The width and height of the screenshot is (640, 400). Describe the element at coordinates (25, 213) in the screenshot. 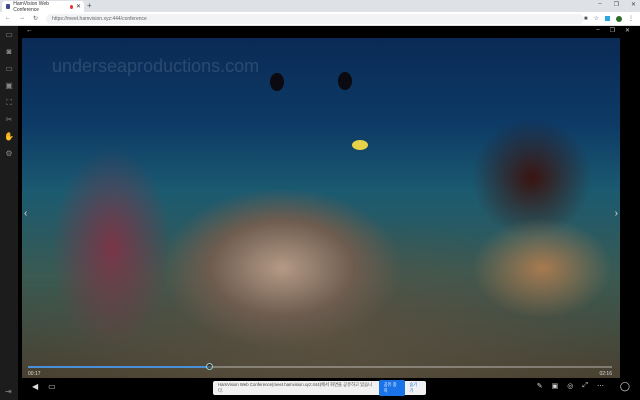

I see `prev-arrow-icon: ‹` at that location.